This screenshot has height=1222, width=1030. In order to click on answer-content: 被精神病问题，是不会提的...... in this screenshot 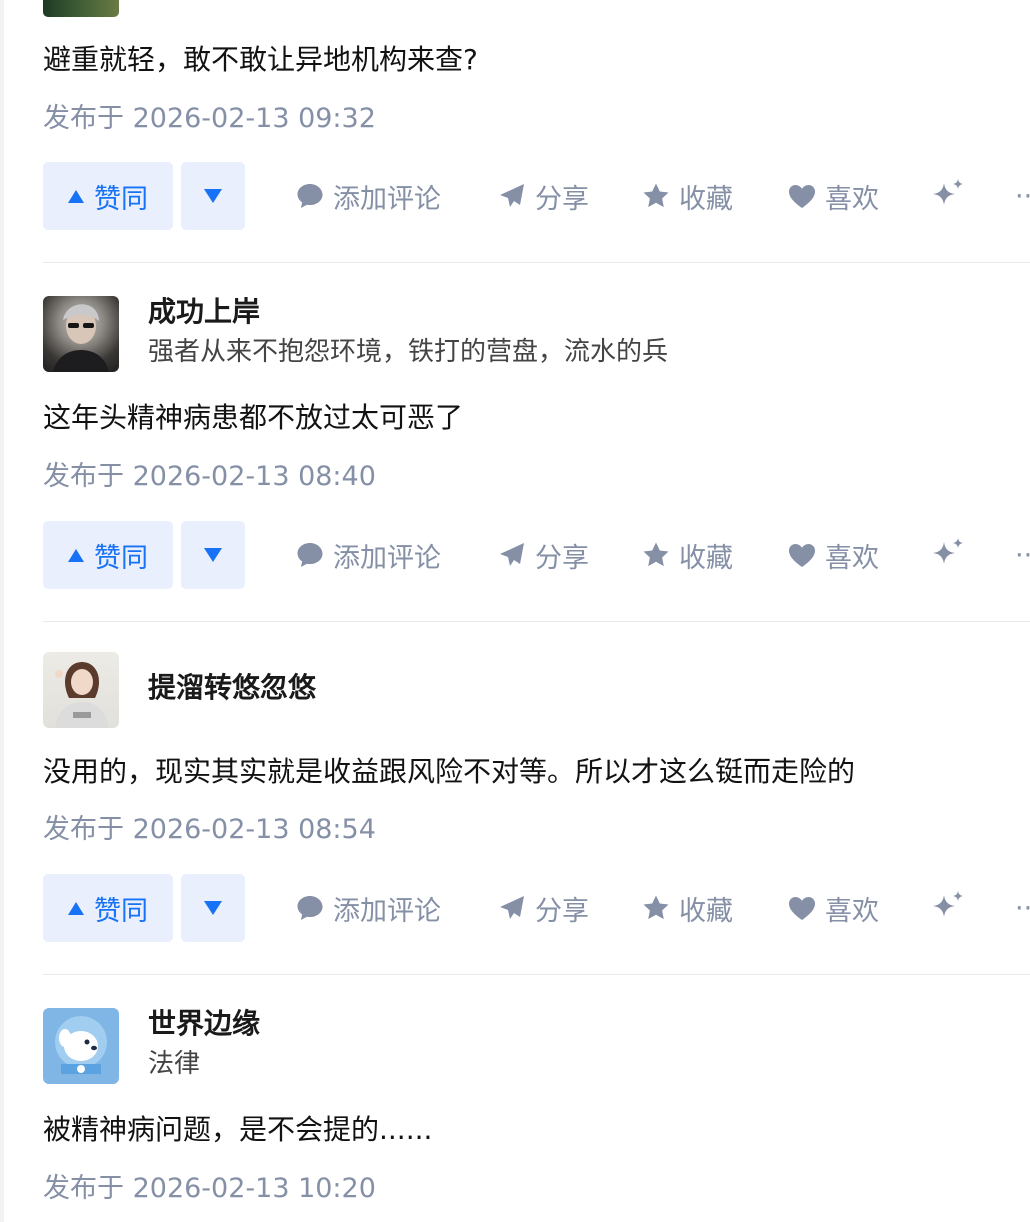, I will do `click(238, 1129)`.